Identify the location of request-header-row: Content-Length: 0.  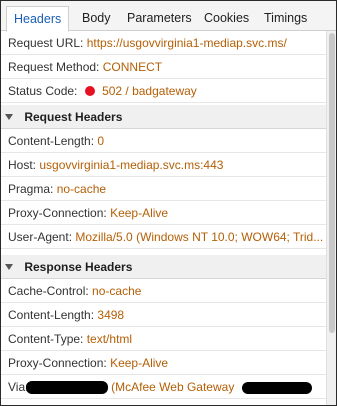
(163, 141).